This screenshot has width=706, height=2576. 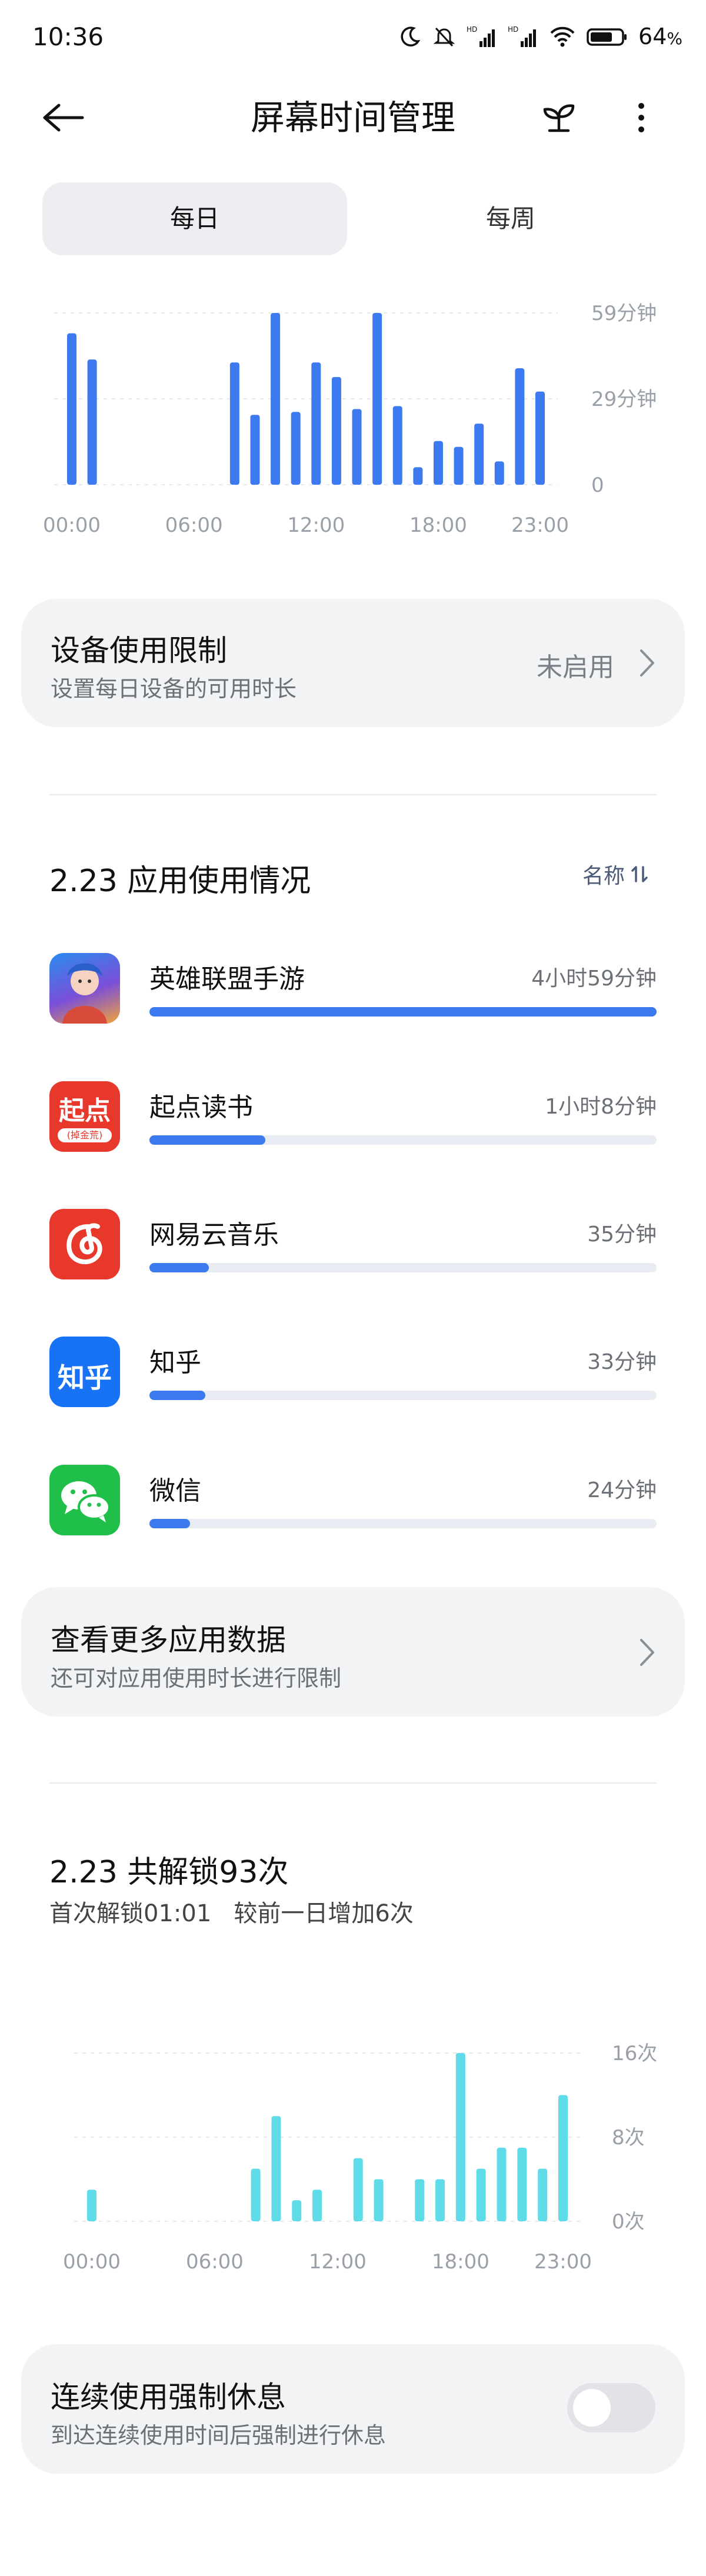 What do you see at coordinates (169, 2397) in the screenshot?
I see `forced-rest-title: 连续使用强制休息` at bounding box center [169, 2397].